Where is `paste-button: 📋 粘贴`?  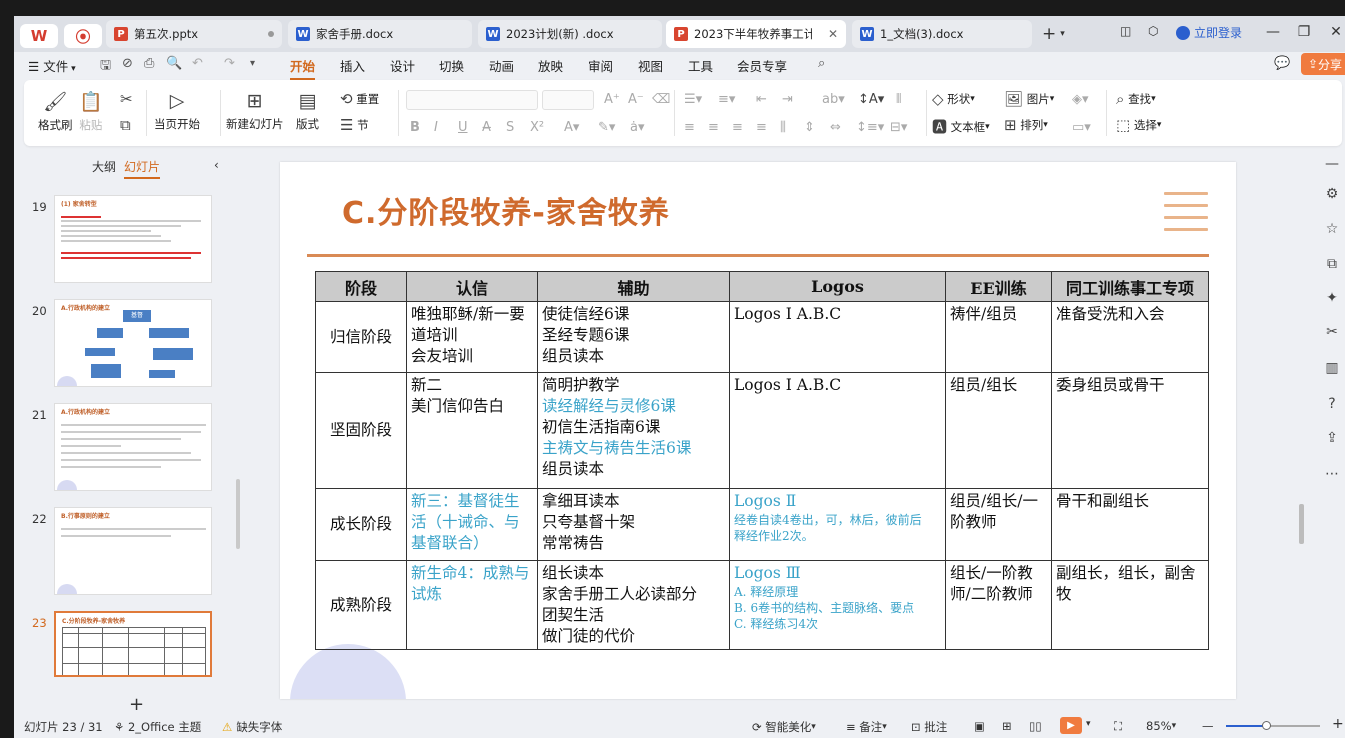
paste-button: 📋 粘贴 is located at coordinates (91, 111).